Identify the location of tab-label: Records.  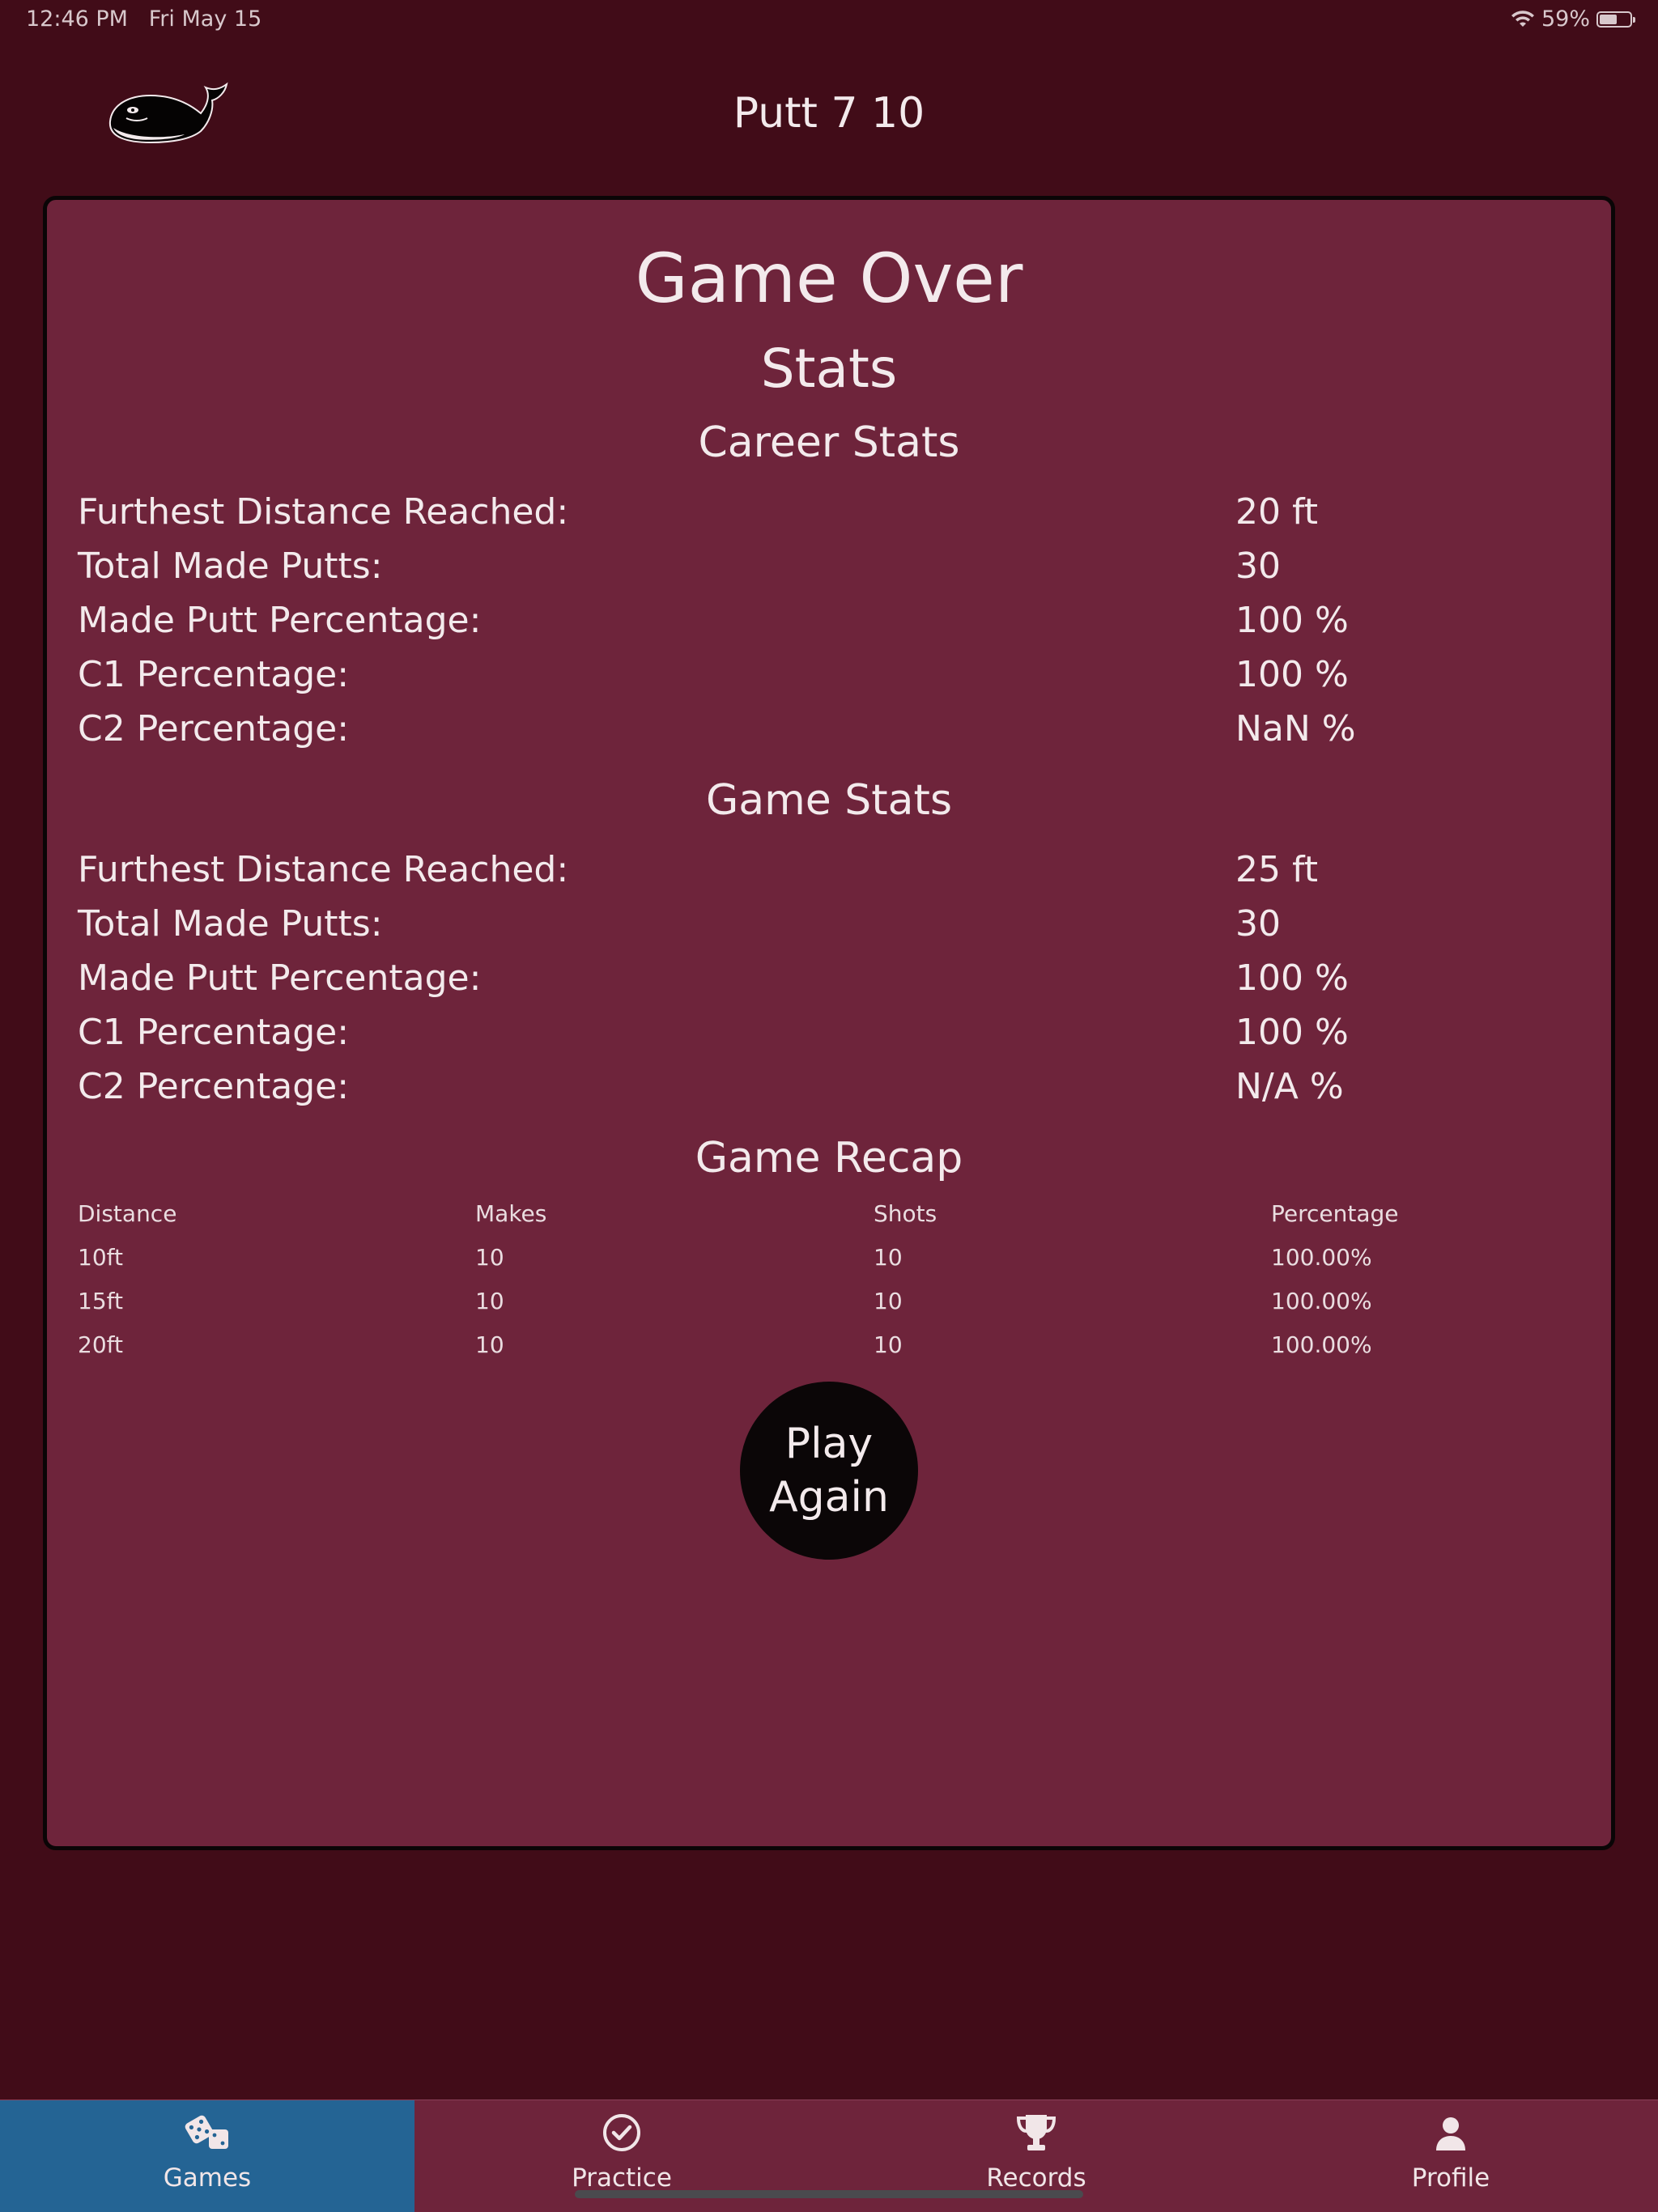
(1036, 2178).